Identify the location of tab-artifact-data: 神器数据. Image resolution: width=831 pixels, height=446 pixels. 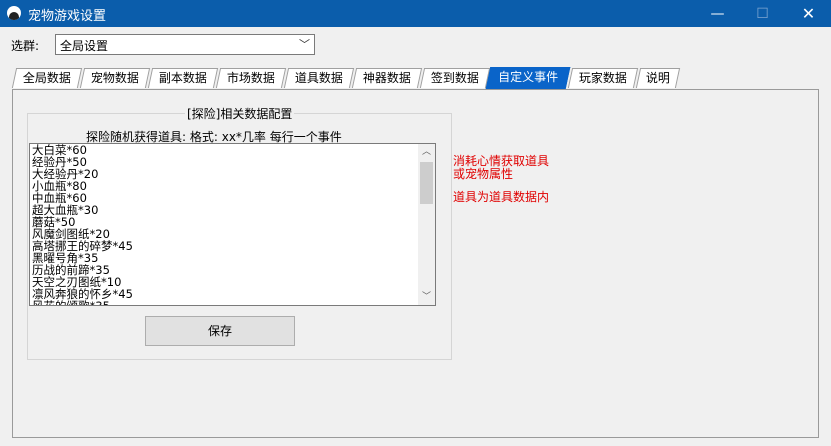
(387, 78).